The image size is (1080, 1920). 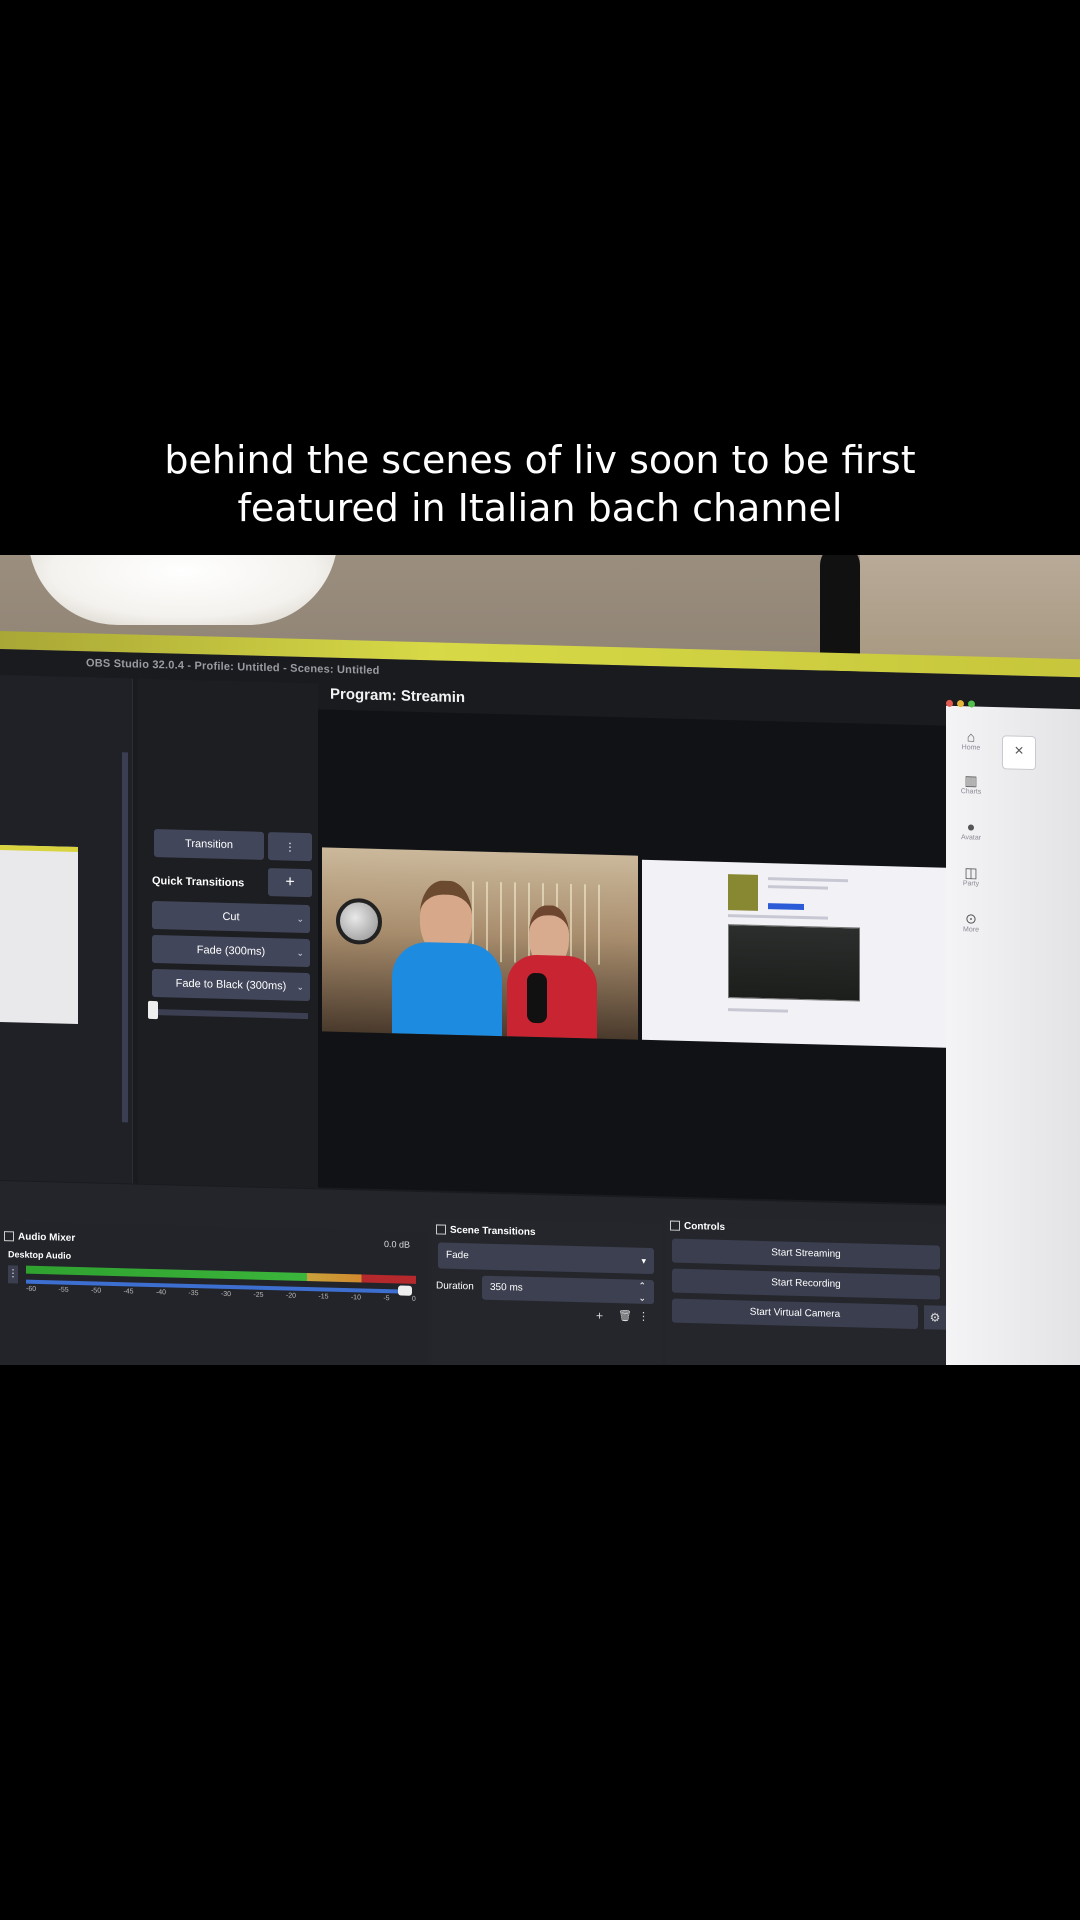 I want to click on spinner-icon: ⌃ ⌄, so click(x=642, y=1292).